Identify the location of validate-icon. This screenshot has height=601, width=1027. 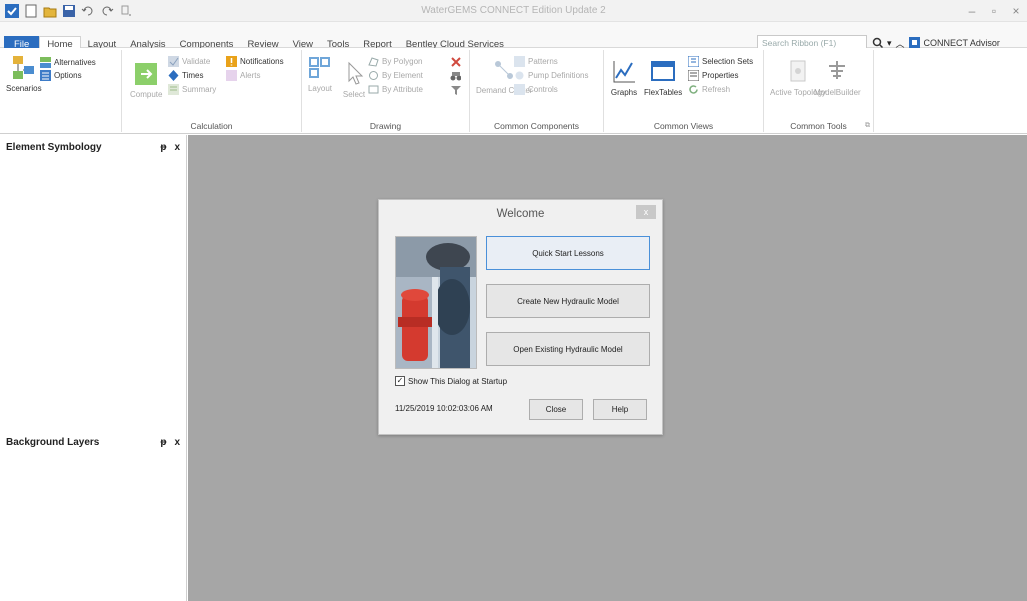
(173, 61).